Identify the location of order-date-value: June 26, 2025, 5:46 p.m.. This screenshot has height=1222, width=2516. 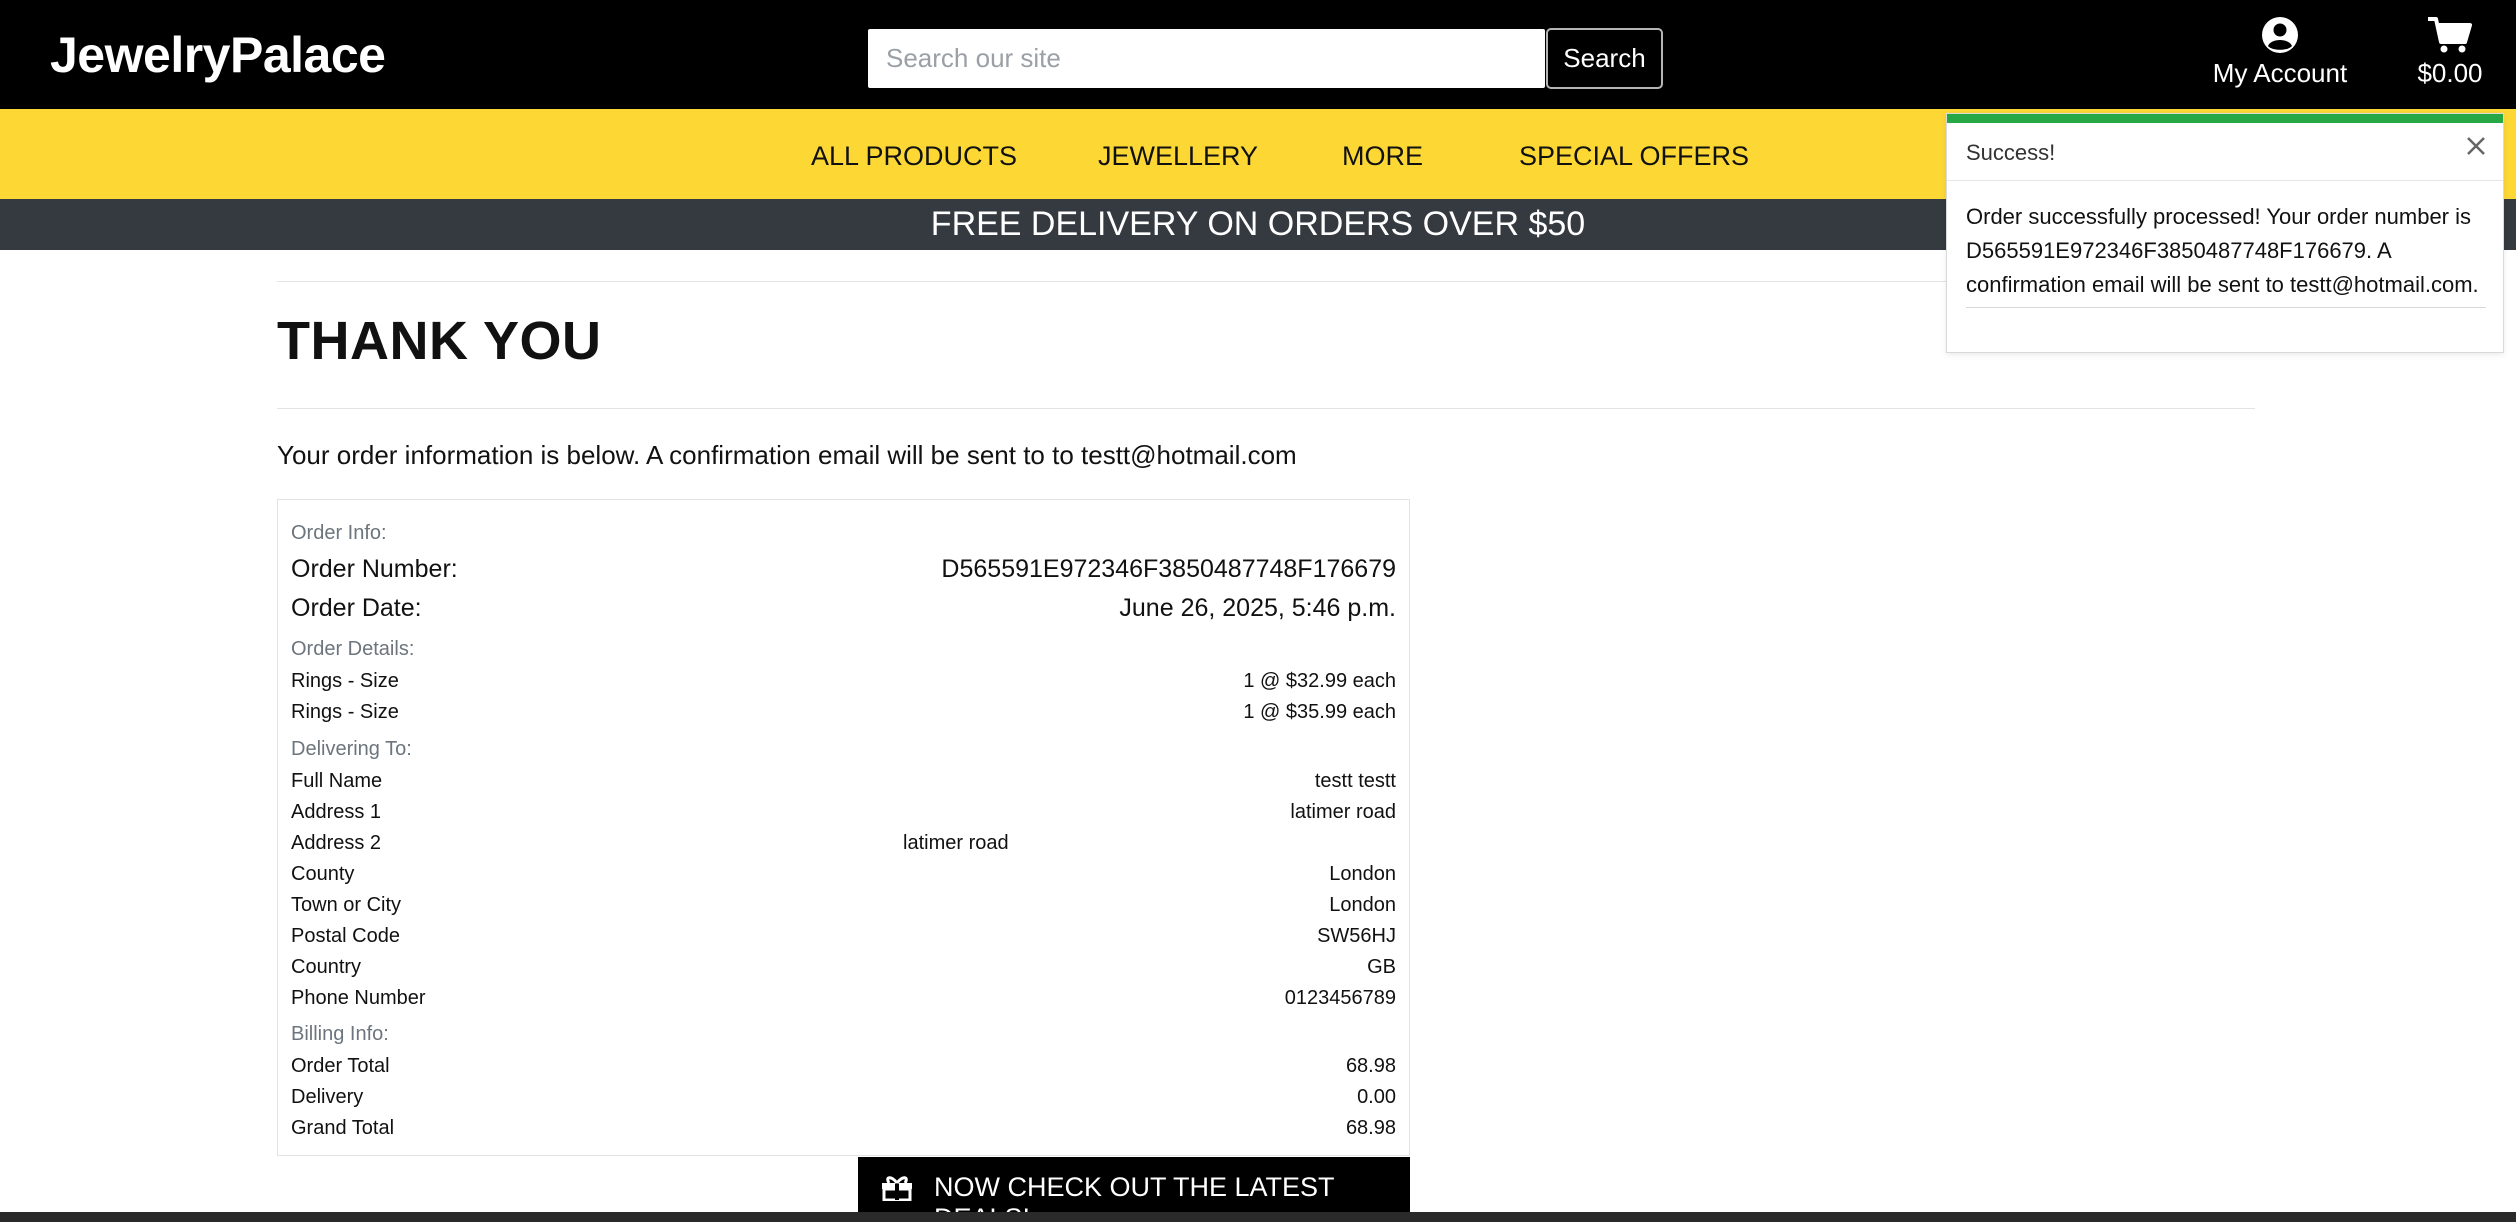
(1257, 608).